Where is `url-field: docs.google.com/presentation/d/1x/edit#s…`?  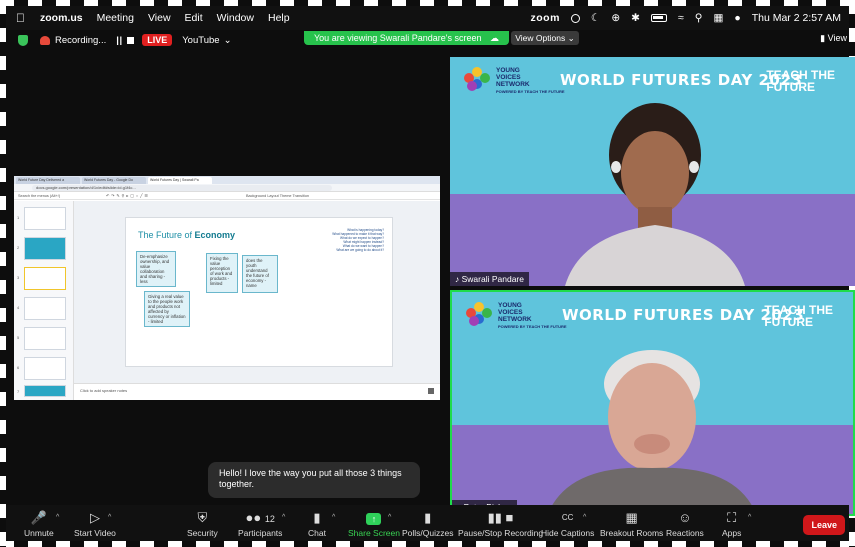 url-field: docs.google.com/presentation/d/1x/edit#s… is located at coordinates (182, 187).